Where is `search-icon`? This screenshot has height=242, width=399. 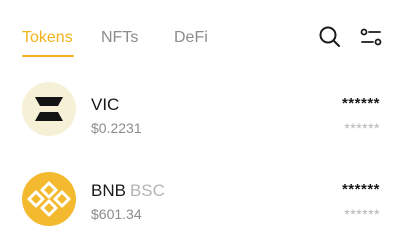
search-icon is located at coordinates (329, 36).